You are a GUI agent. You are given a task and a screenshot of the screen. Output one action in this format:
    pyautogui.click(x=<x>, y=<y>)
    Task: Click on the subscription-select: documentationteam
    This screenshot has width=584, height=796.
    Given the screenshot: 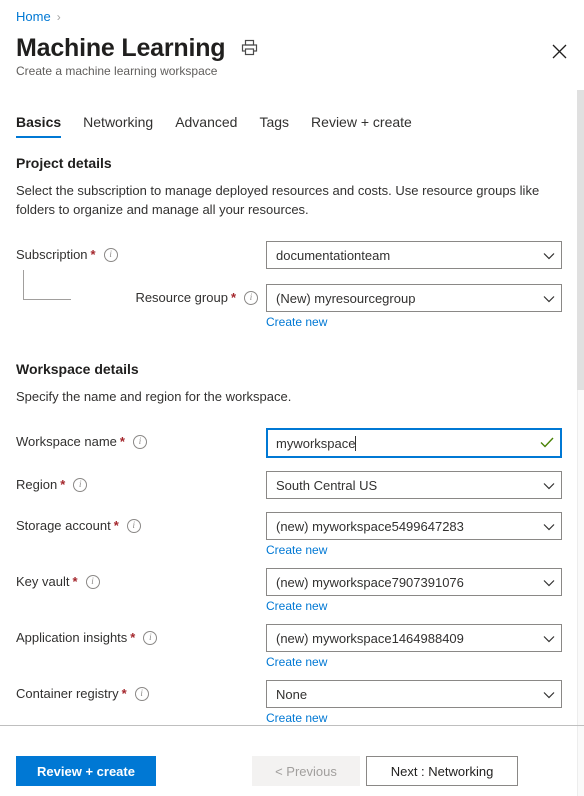 What is the action you would take?
    pyautogui.click(x=414, y=255)
    